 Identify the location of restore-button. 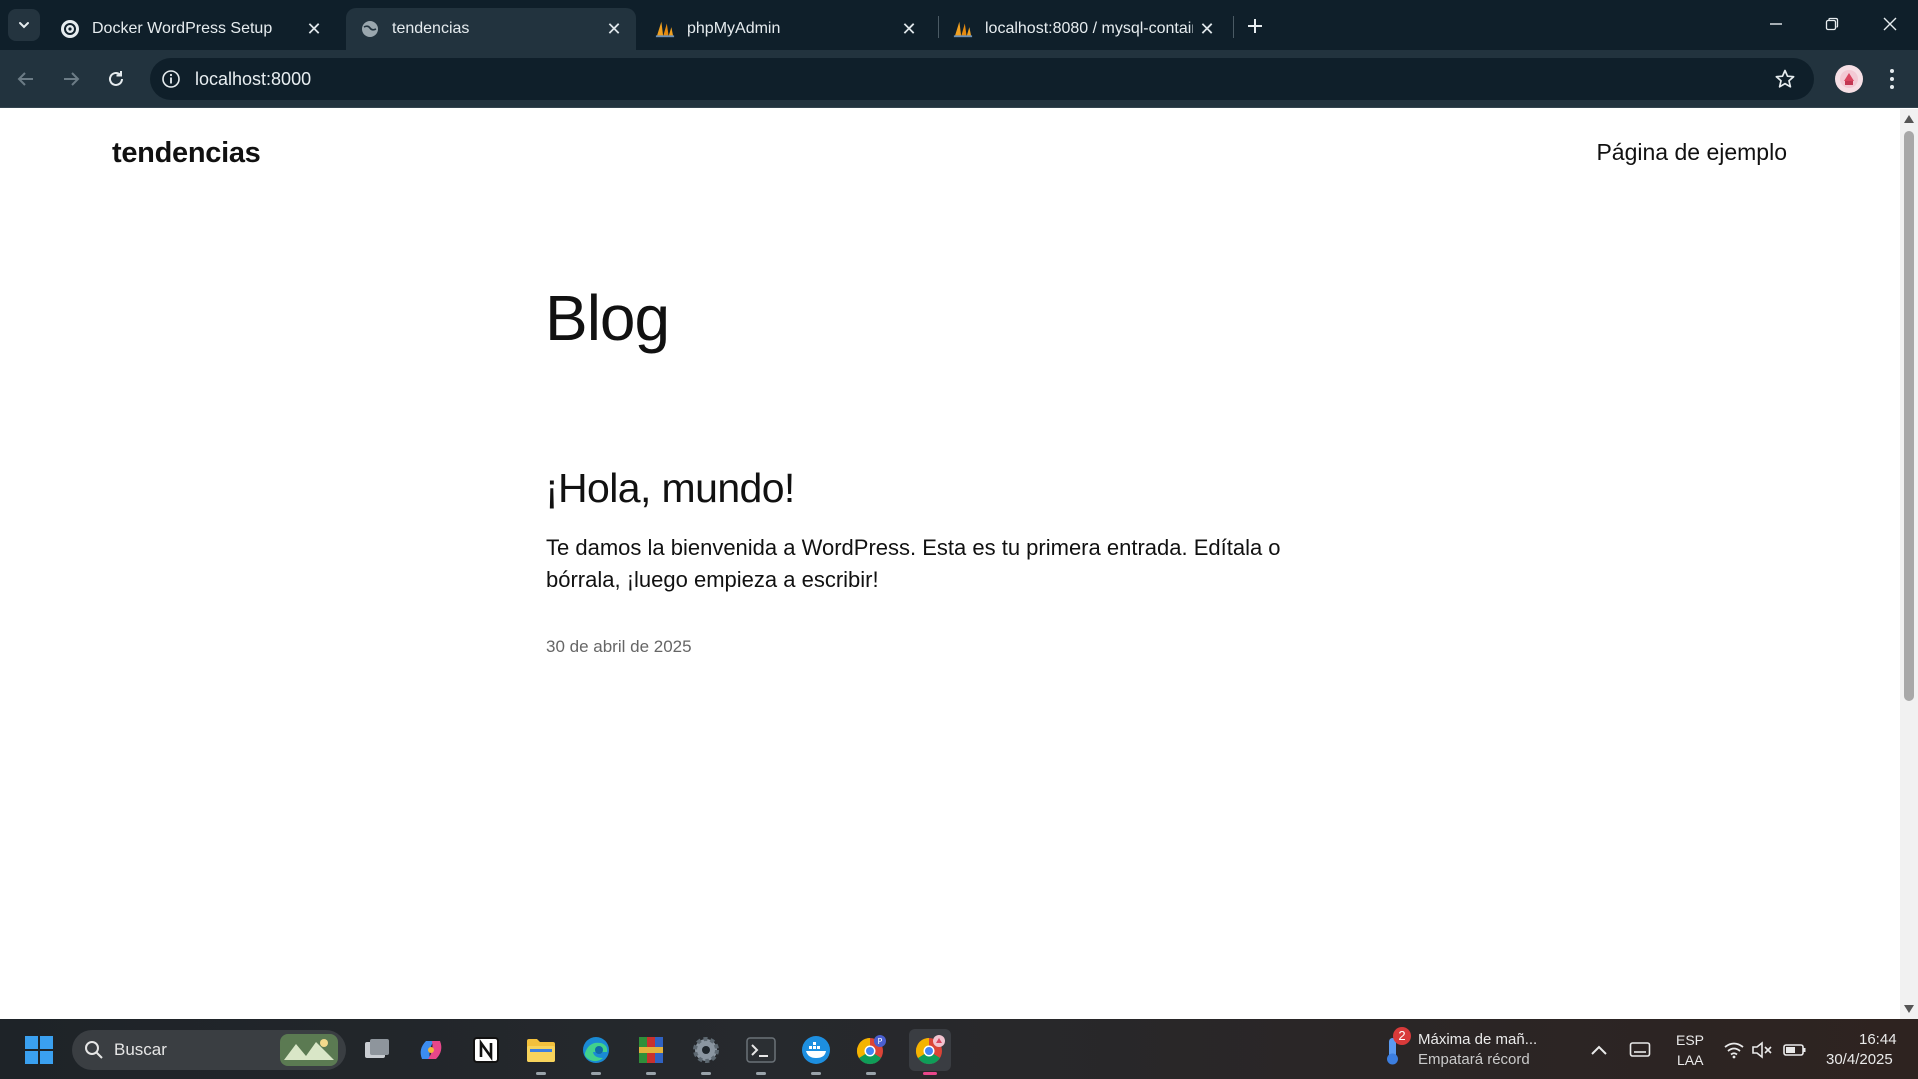
(1832, 24).